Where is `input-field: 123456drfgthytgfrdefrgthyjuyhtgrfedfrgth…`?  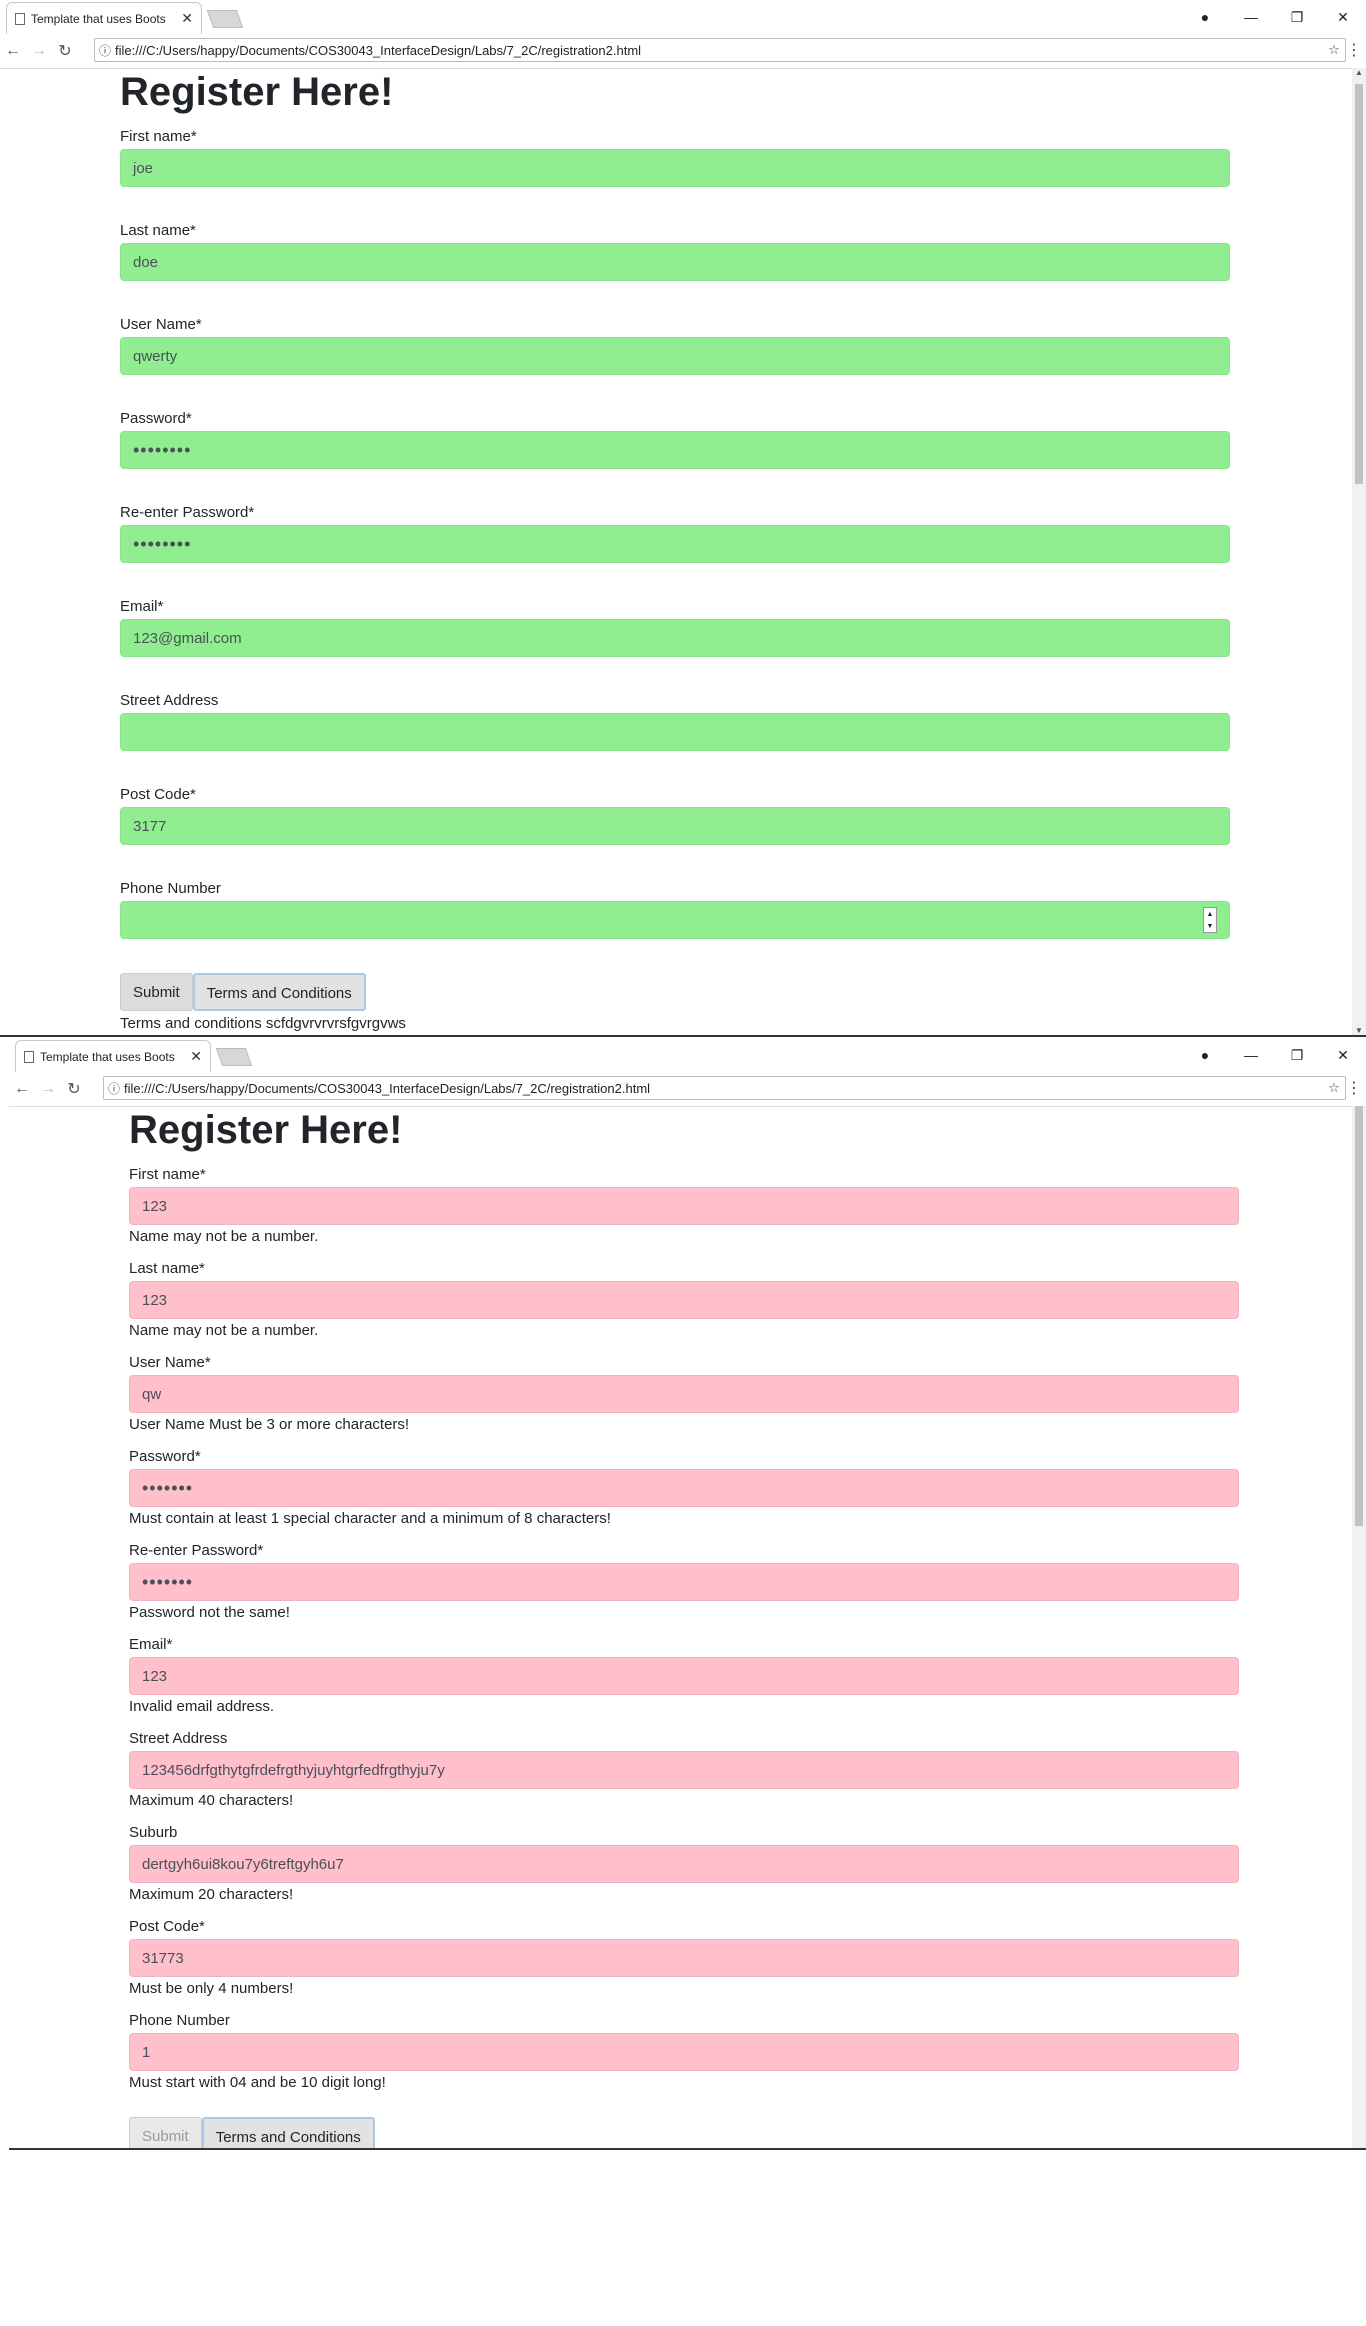 input-field: 123456drfgthytgfrdefrgthyjuyhtgrfedfrgth… is located at coordinates (684, 1770).